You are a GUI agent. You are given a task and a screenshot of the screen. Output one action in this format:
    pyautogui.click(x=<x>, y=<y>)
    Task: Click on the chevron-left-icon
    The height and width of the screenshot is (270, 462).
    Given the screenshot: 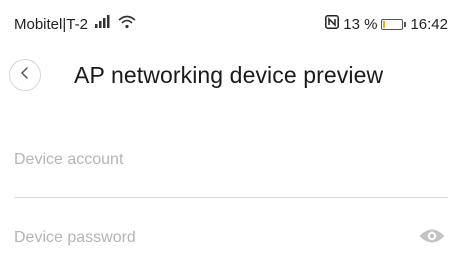 What is the action you would take?
    pyautogui.click(x=25, y=75)
    